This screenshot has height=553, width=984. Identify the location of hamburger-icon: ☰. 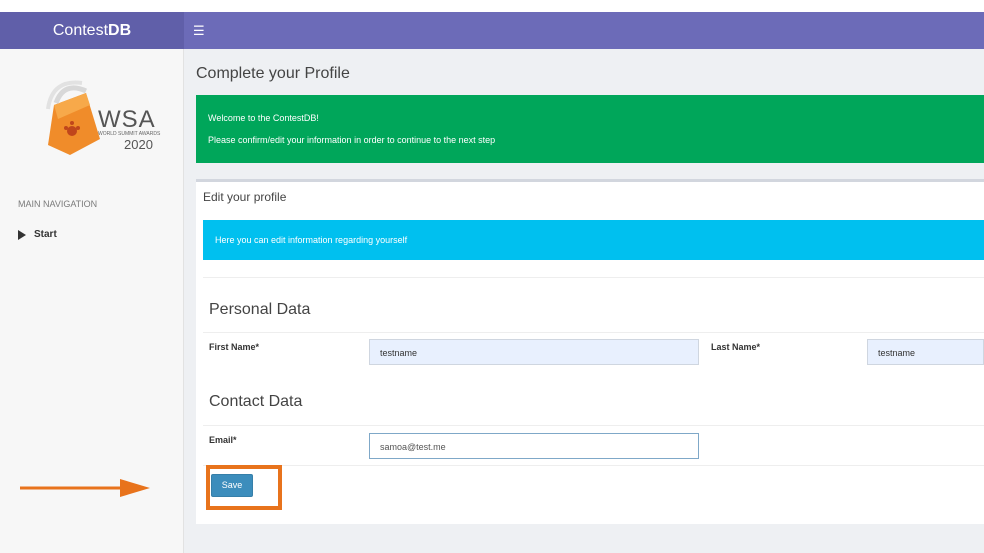
(199, 30).